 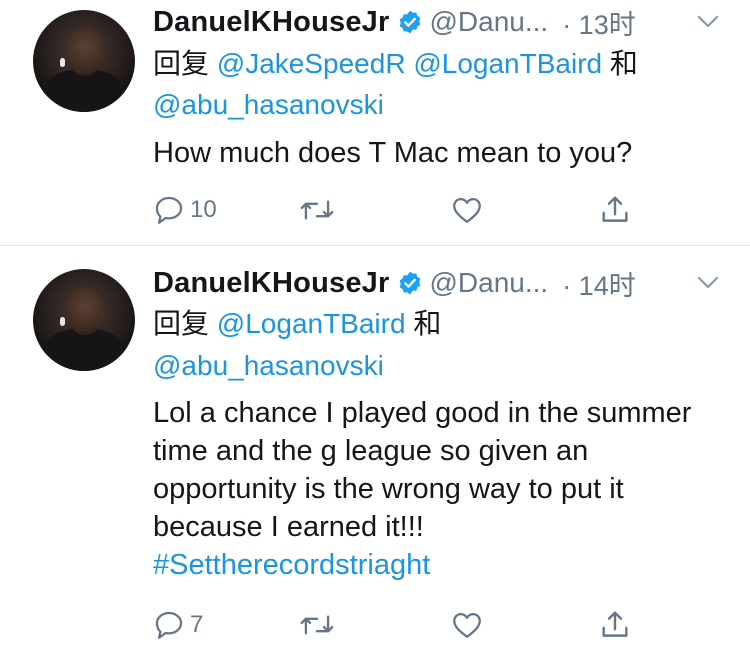 I want to click on reply-context: 回复 @LoganTBaird 和, so click(x=297, y=324).